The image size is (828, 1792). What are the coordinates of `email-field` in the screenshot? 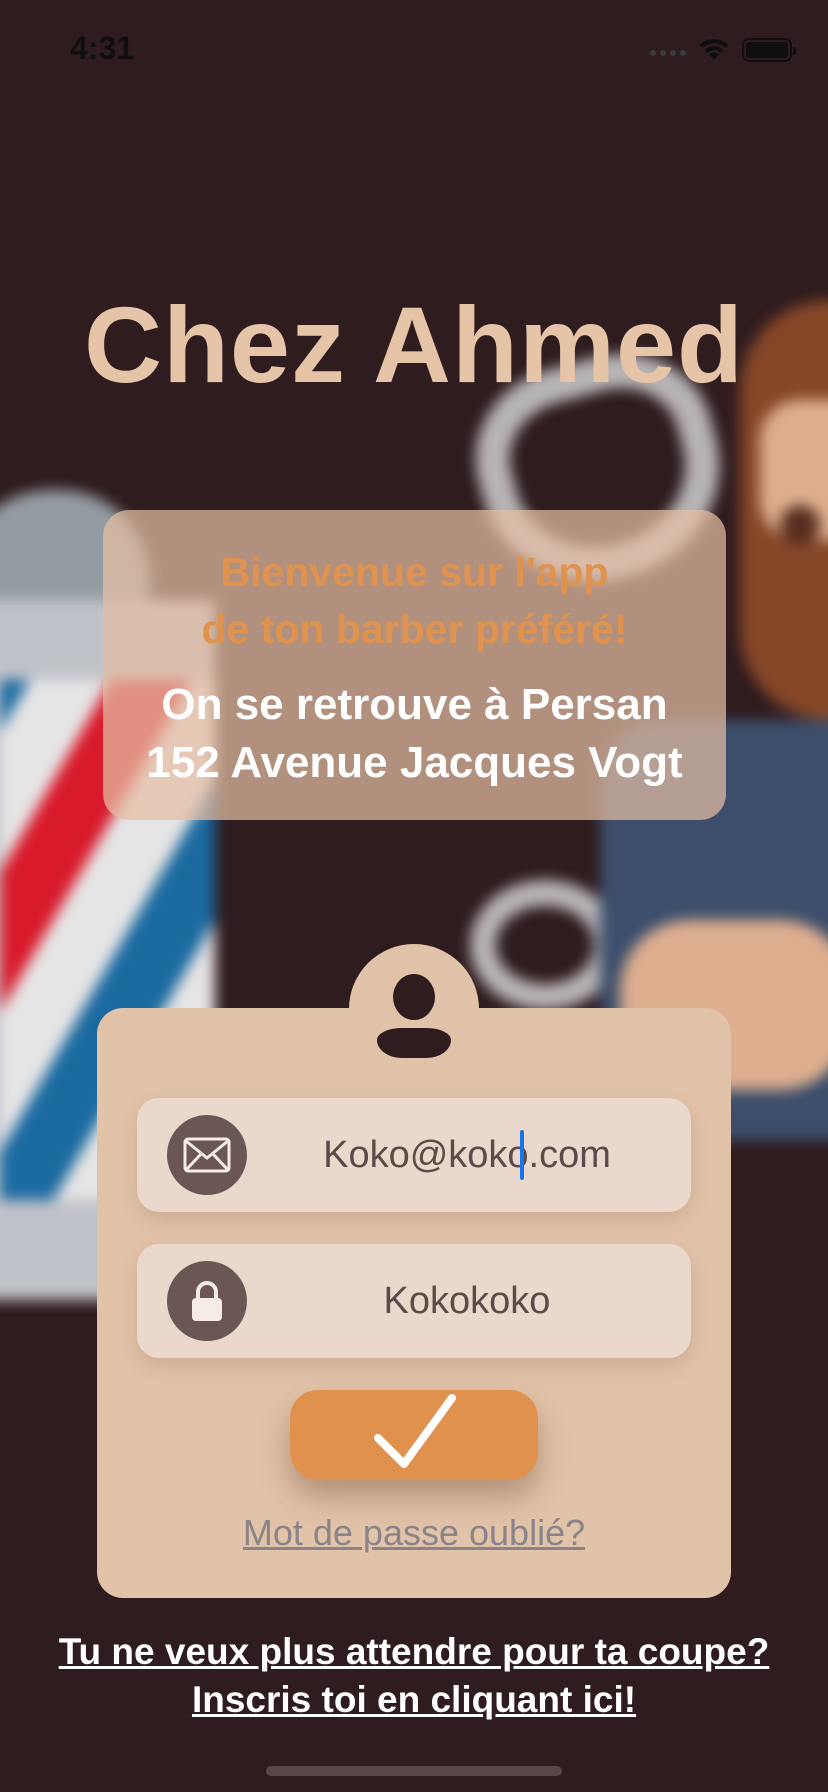 It's located at (414, 1155).